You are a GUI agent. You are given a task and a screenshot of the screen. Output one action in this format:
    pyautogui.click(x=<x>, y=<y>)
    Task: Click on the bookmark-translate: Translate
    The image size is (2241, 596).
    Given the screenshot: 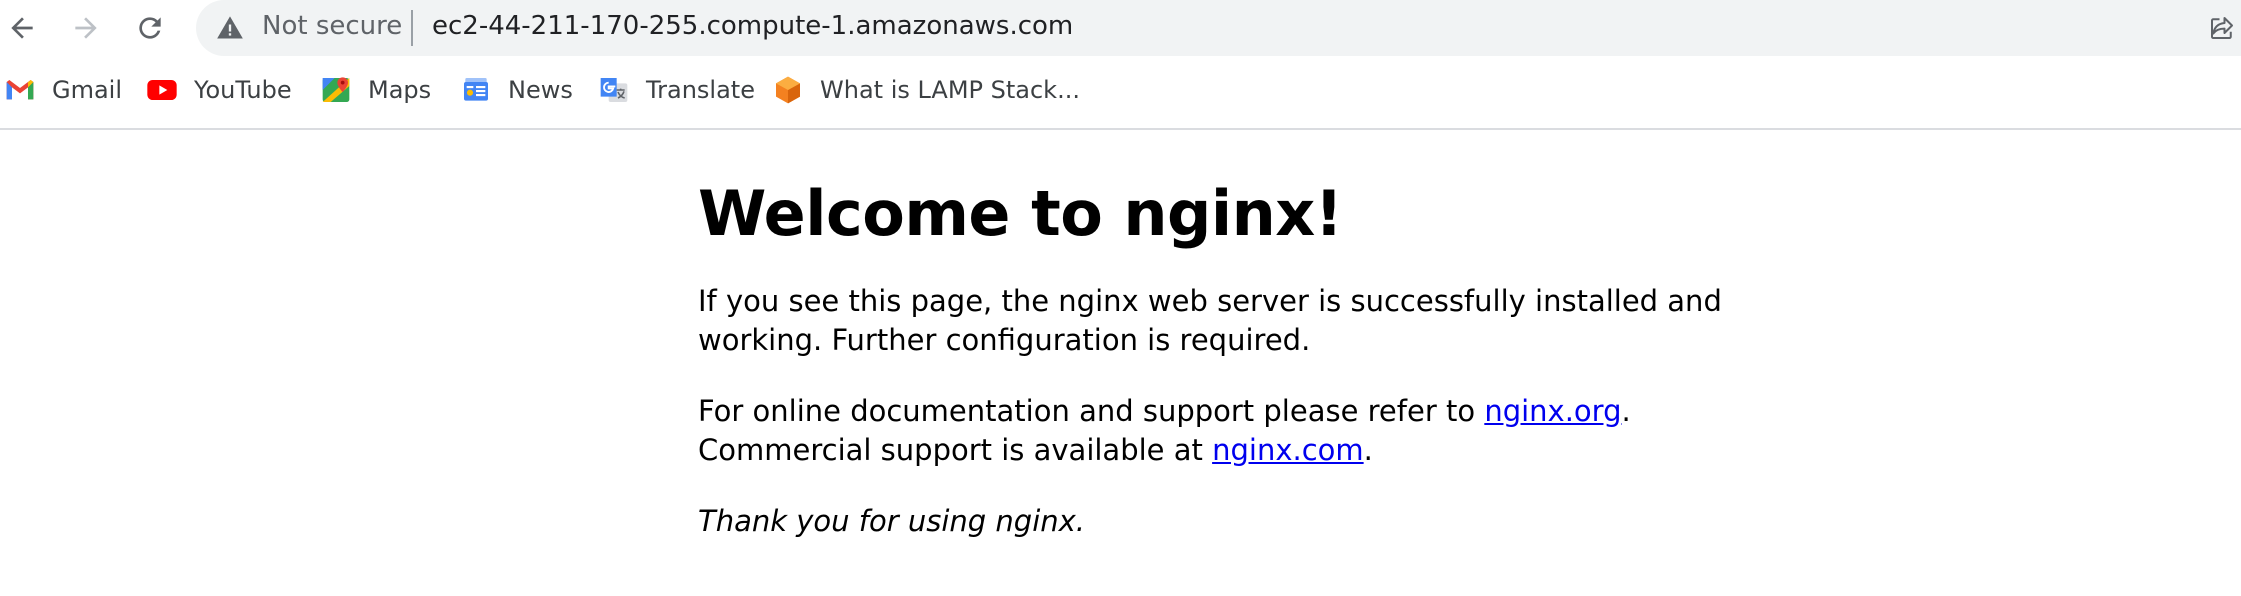 What is the action you would take?
    pyautogui.click(x=676, y=90)
    